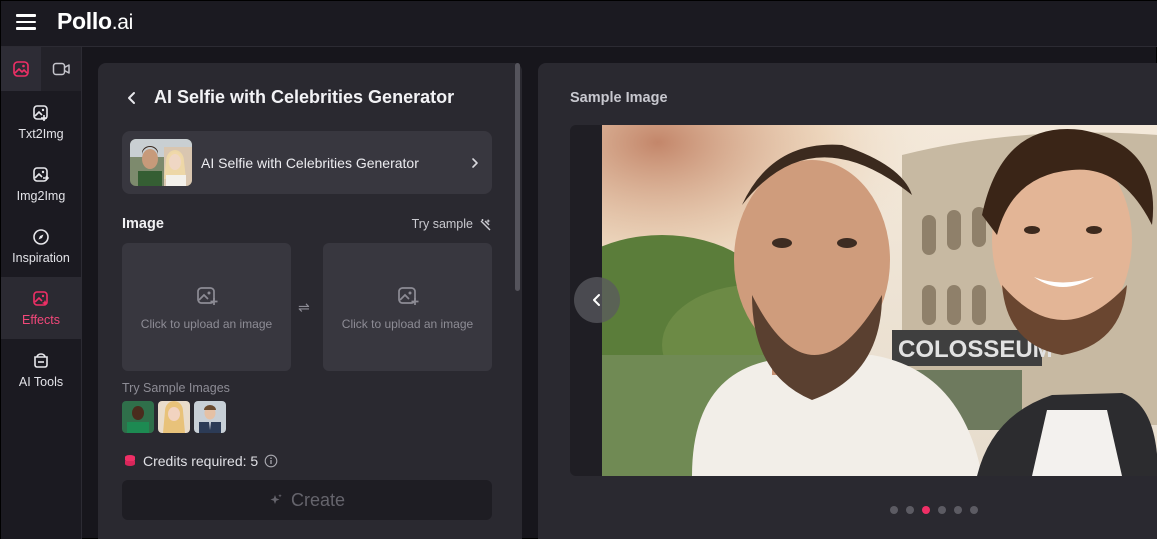 This screenshot has height=539, width=1157. I want to click on sidebar-item-label: Txt2Img, so click(41, 133).